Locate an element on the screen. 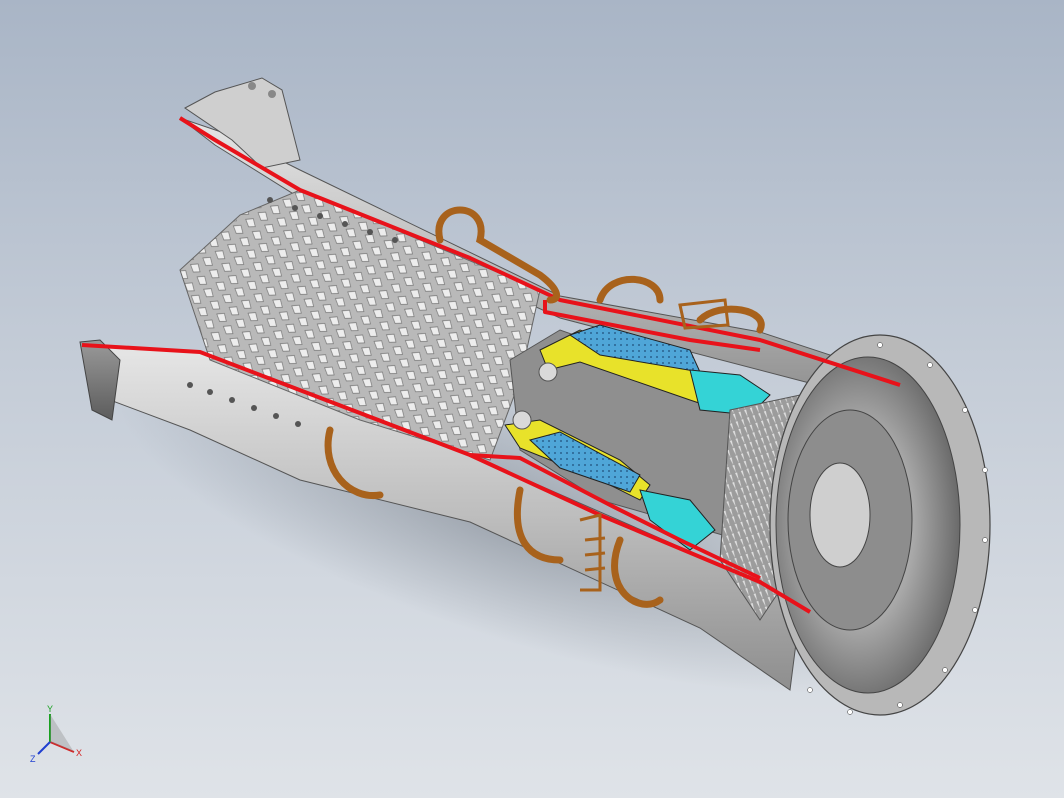  triad-y-label: Y is located at coordinates (50, 709).